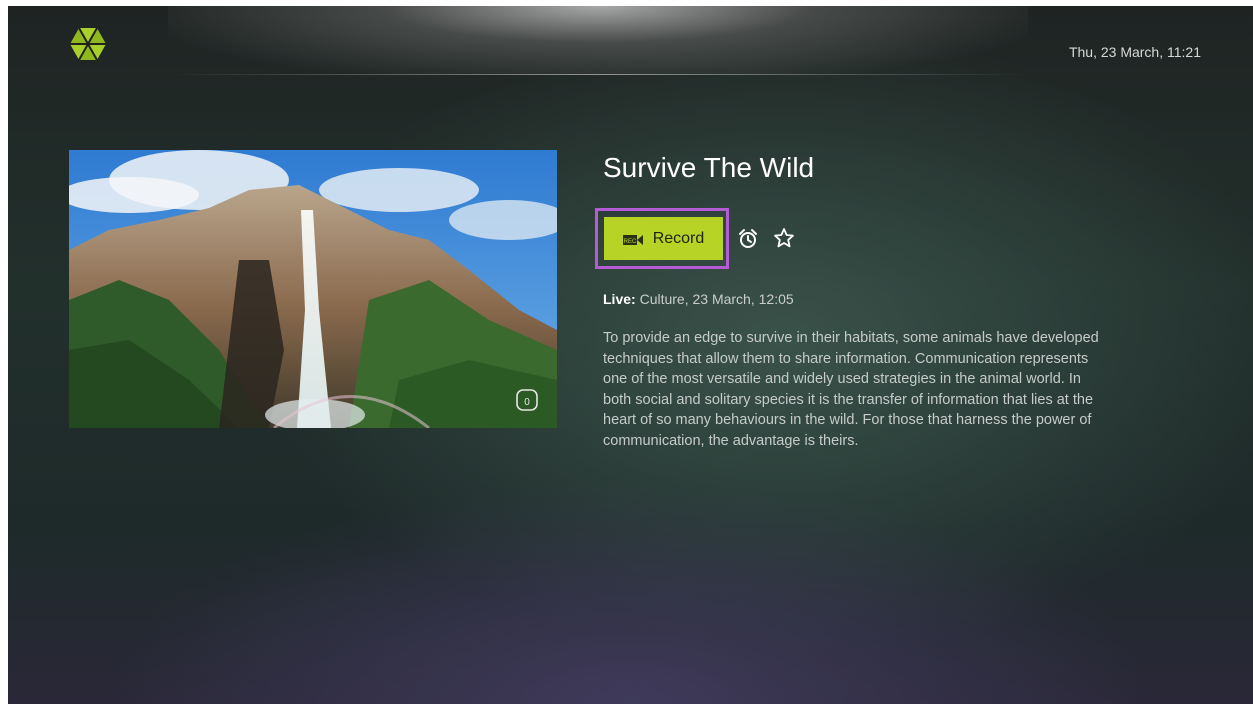 Image resolution: width=1253 pixels, height=704 pixels. What do you see at coordinates (88, 44) in the screenshot?
I see `channel-logo-icon` at bounding box center [88, 44].